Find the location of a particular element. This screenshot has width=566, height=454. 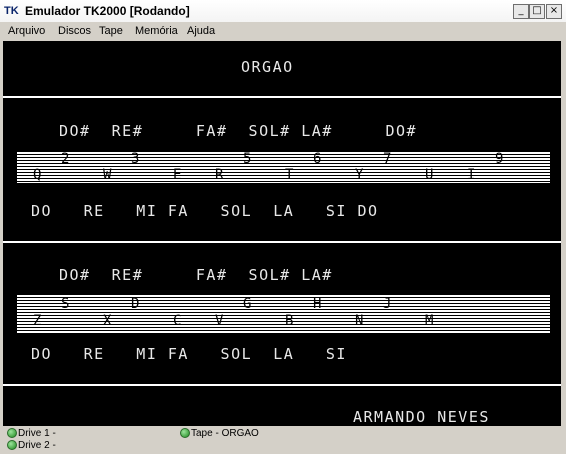

key-label: H is located at coordinates (317, 304).